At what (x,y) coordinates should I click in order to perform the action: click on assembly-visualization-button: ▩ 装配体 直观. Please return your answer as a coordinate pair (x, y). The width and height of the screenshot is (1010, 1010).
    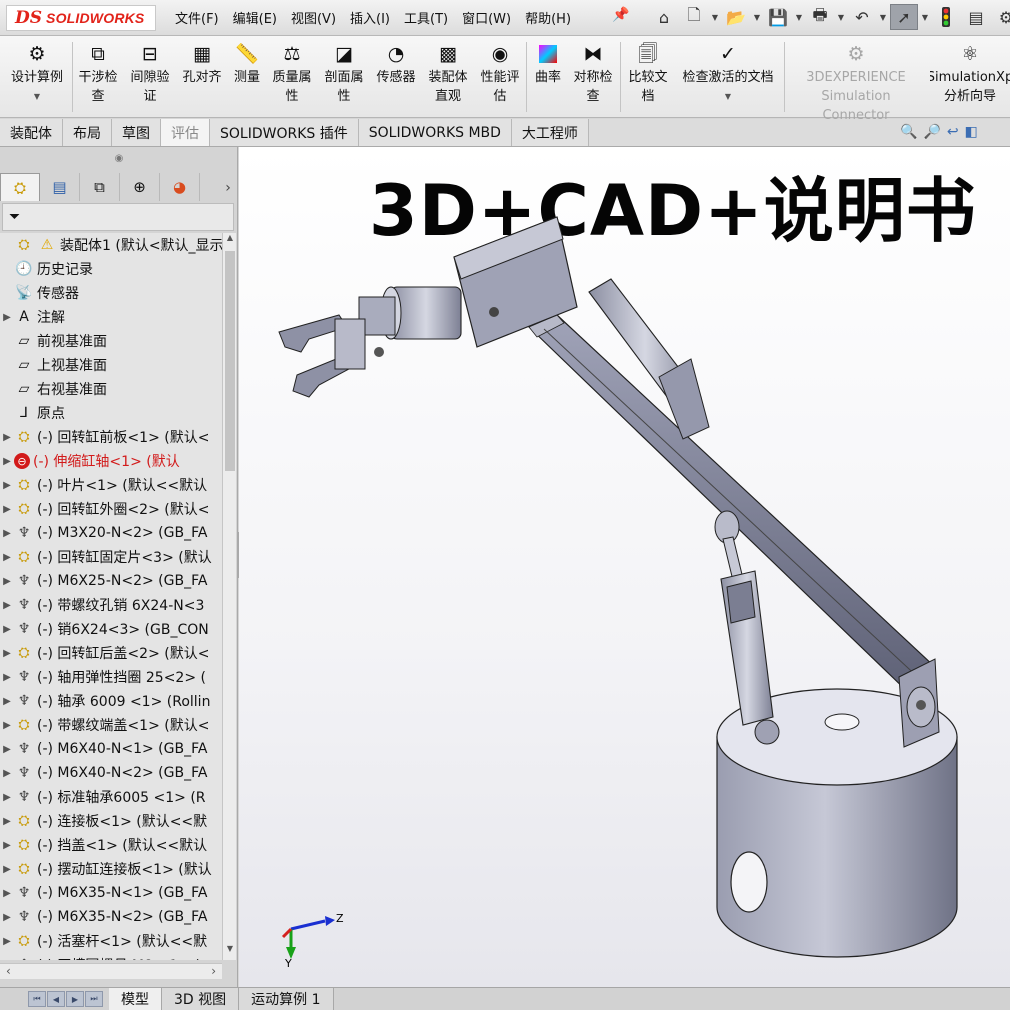
    Looking at the image, I should click on (448, 73).